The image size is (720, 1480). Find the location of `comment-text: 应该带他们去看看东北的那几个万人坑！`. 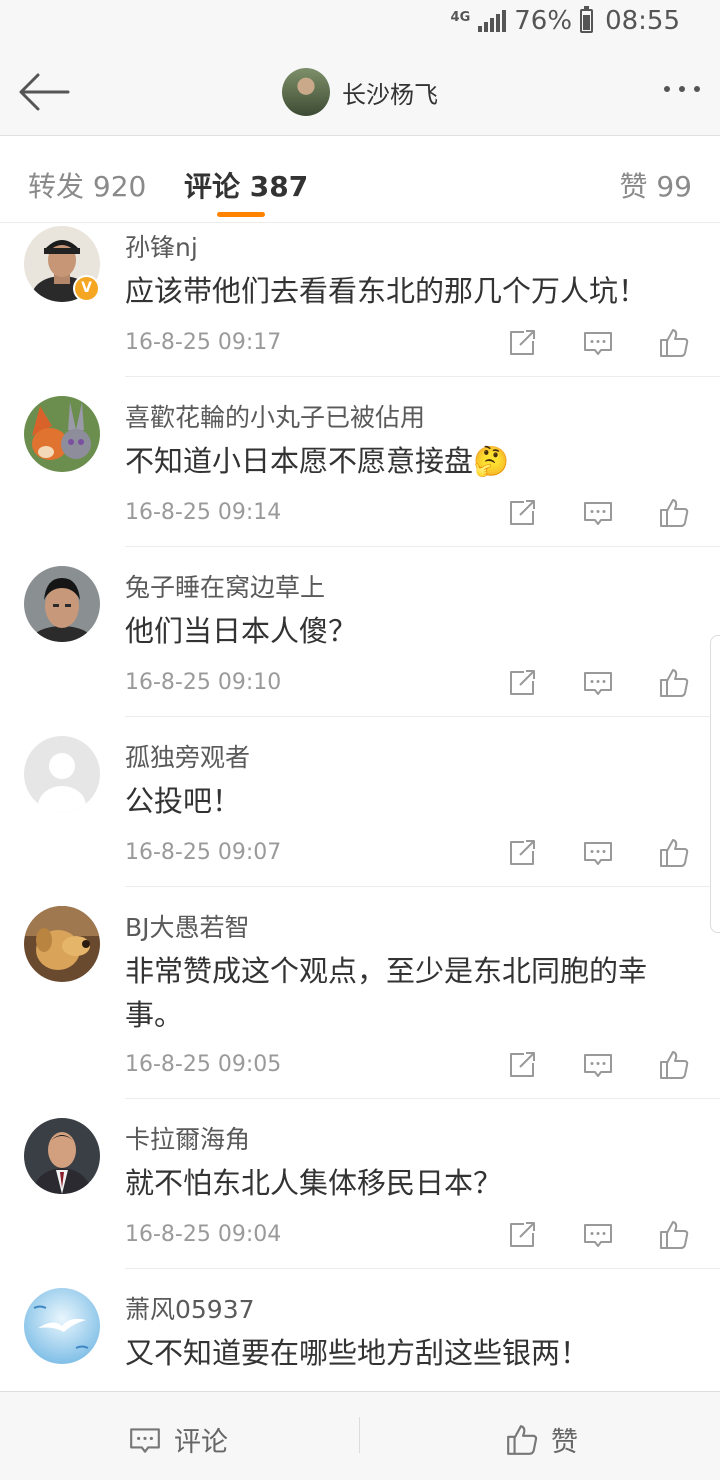

comment-text: 应该带他们去看看东北的那几个万人坑！ is located at coordinates (386, 291).